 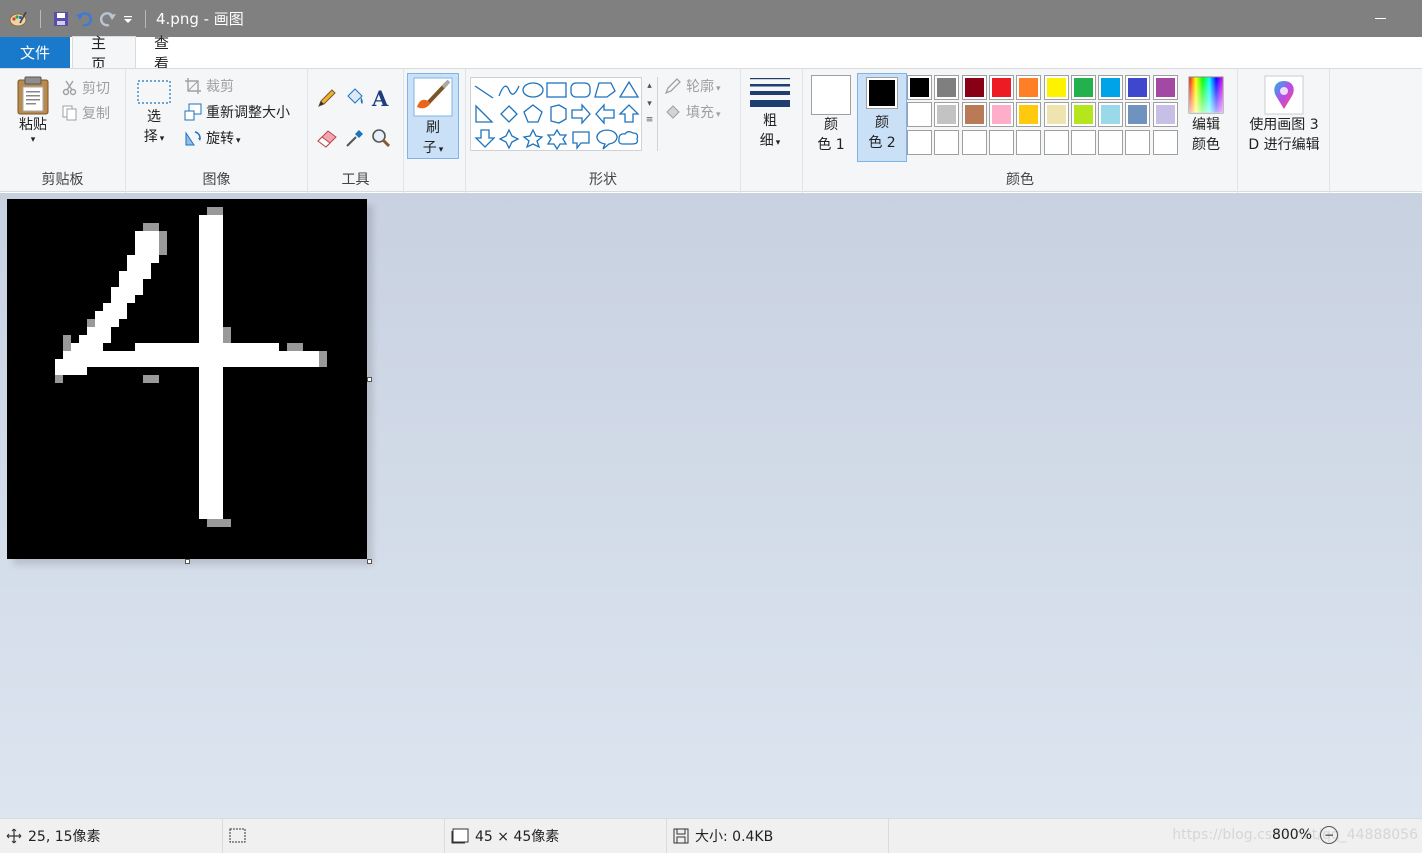 I want to click on zoom-level: 800%, so click(x=1291, y=835).